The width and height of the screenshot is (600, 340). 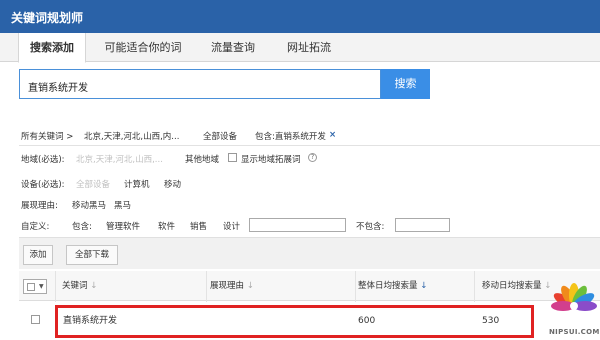 What do you see at coordinates (38, 255) in the screenshot?
I see `add-button: 添加` at bounding box center [38, 255].